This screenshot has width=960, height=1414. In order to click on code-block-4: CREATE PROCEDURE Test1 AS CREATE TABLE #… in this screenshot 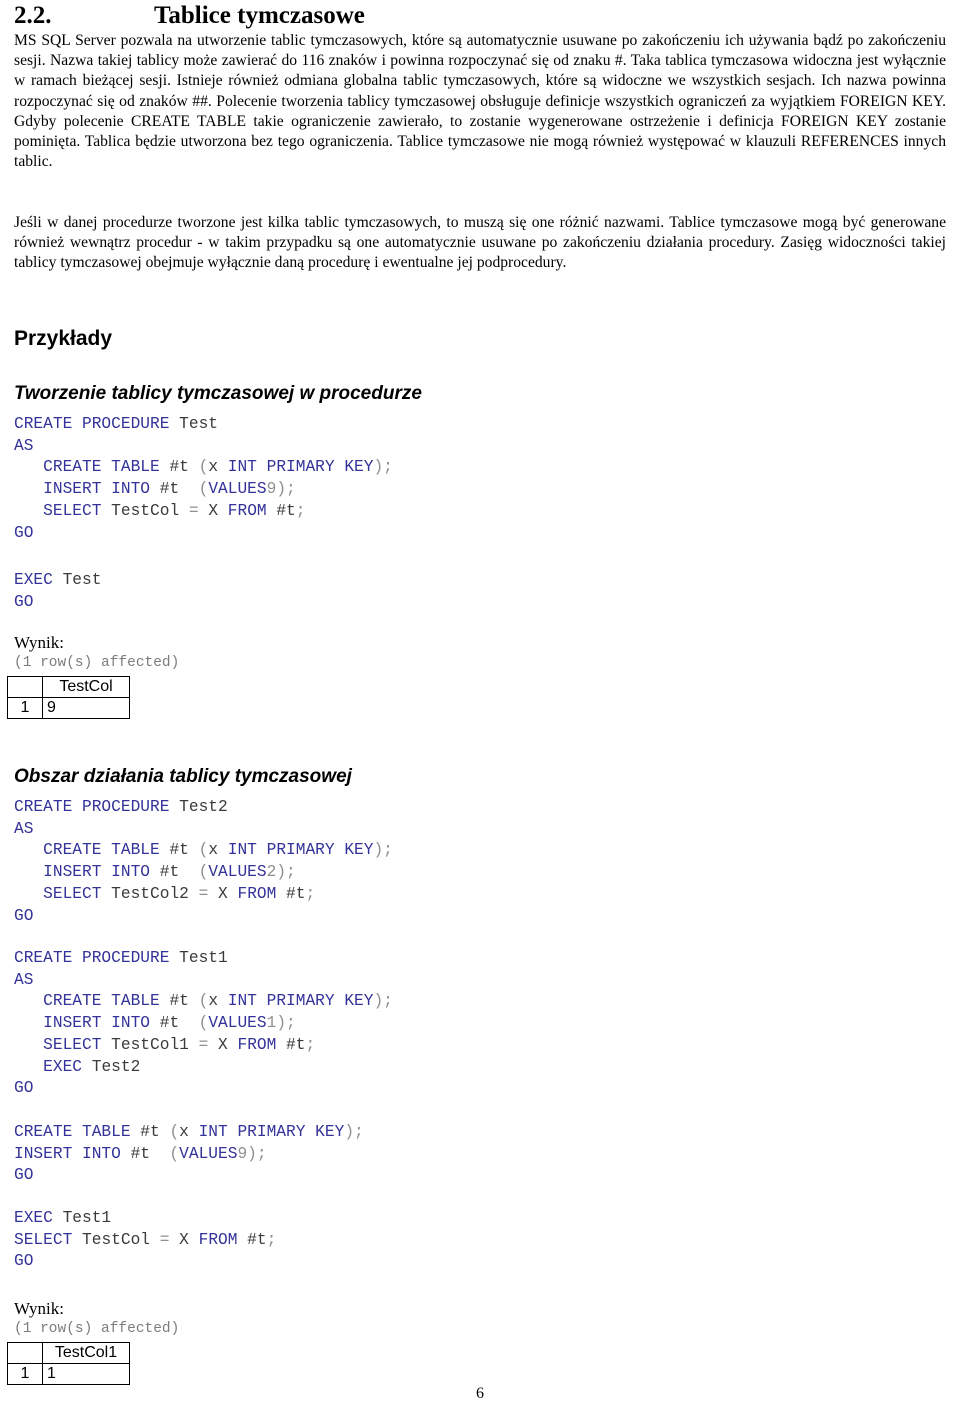, I will do `click(203, 1023)`.